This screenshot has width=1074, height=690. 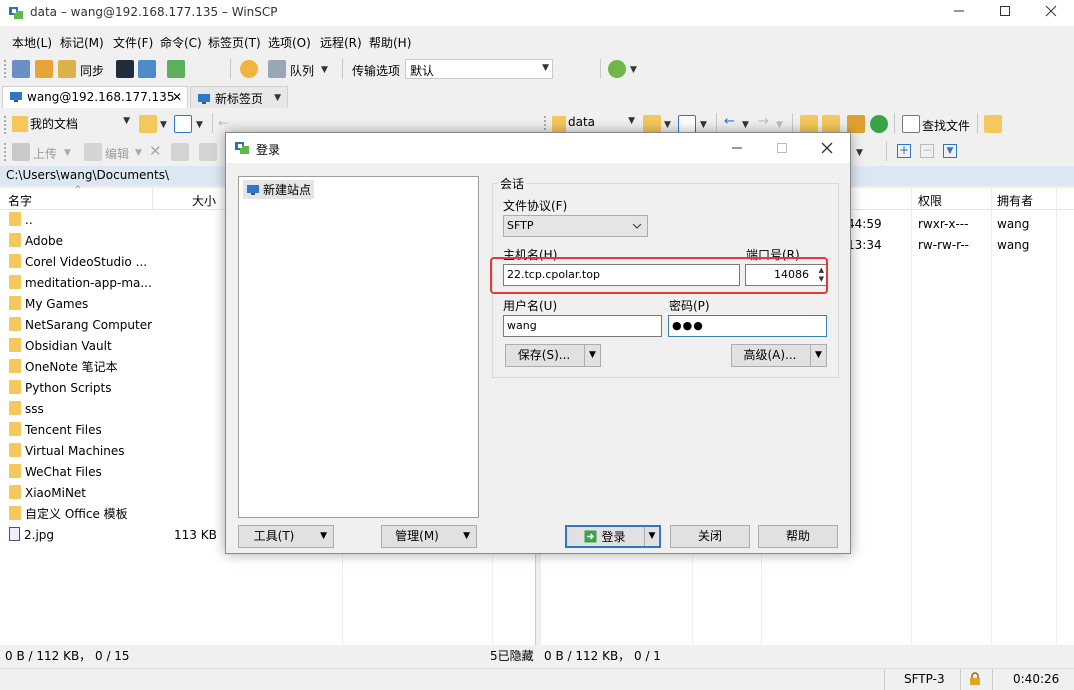 What do you see at coordinates (93, 152) in the screenshot?
I see `edit-icon` at bounding box center [93, 152].